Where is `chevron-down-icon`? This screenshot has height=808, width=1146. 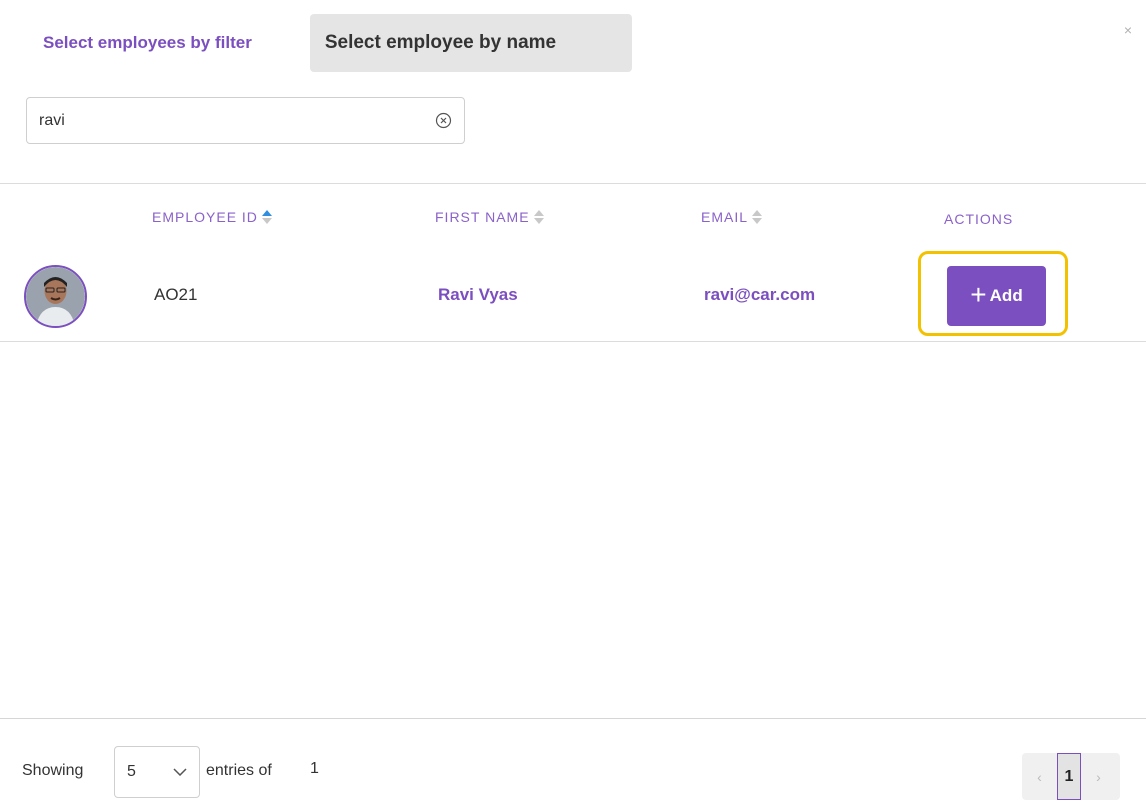 chevron-down-icon is located at coordinates (180, 772).